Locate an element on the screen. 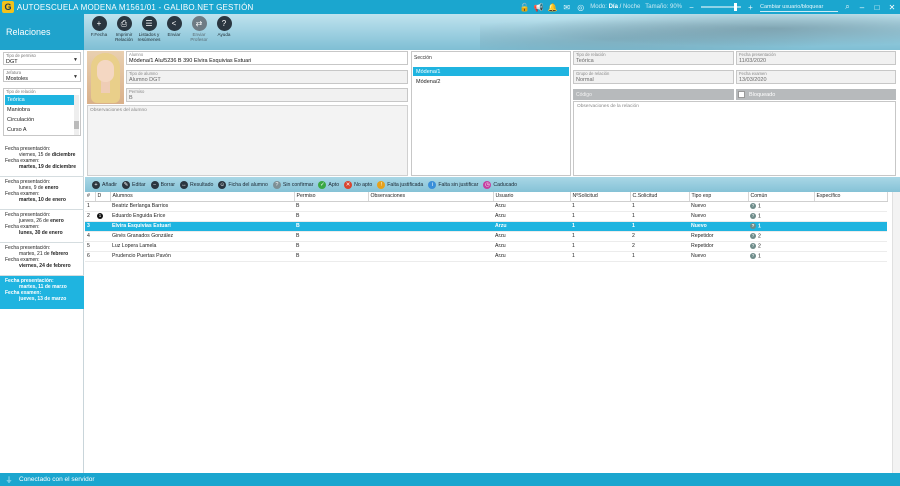  permit-type-select: Tipo de permiso DGT ▼ is located at coordinates (42, 58).